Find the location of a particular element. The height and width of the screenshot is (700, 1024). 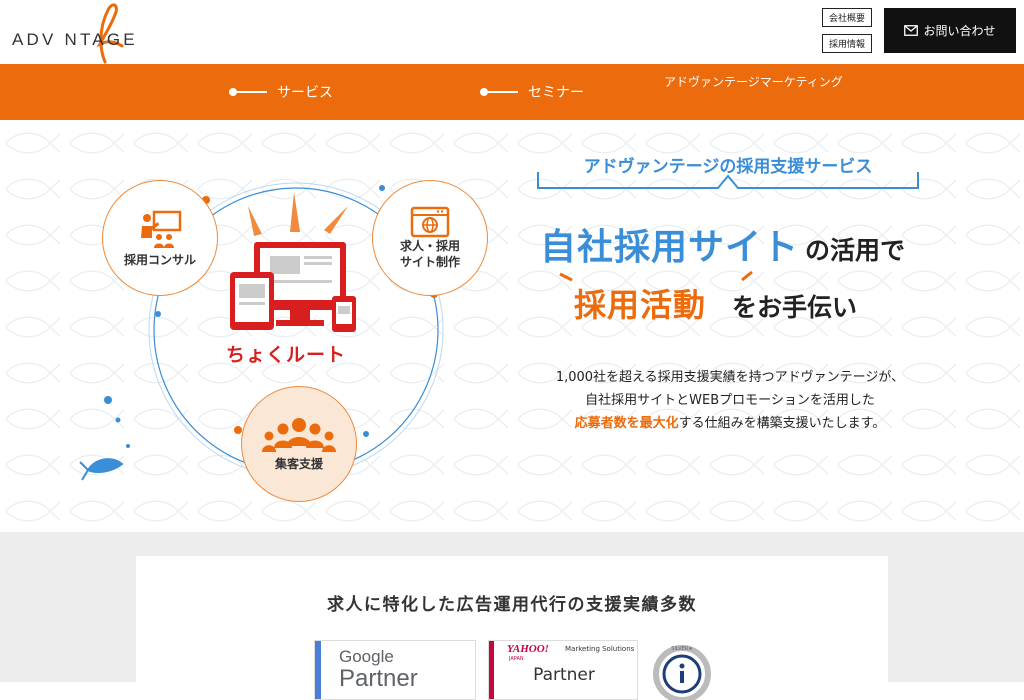

circle-customer-attraction: 集客支援 is located at coordinates (299, 444).